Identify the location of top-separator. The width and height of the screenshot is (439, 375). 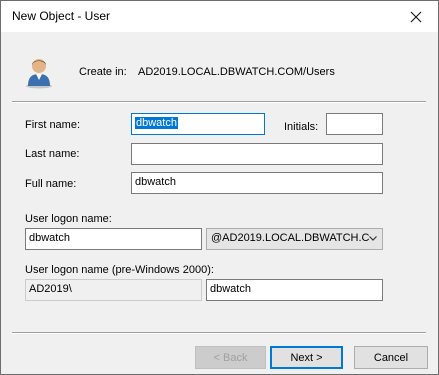
(219, 102).